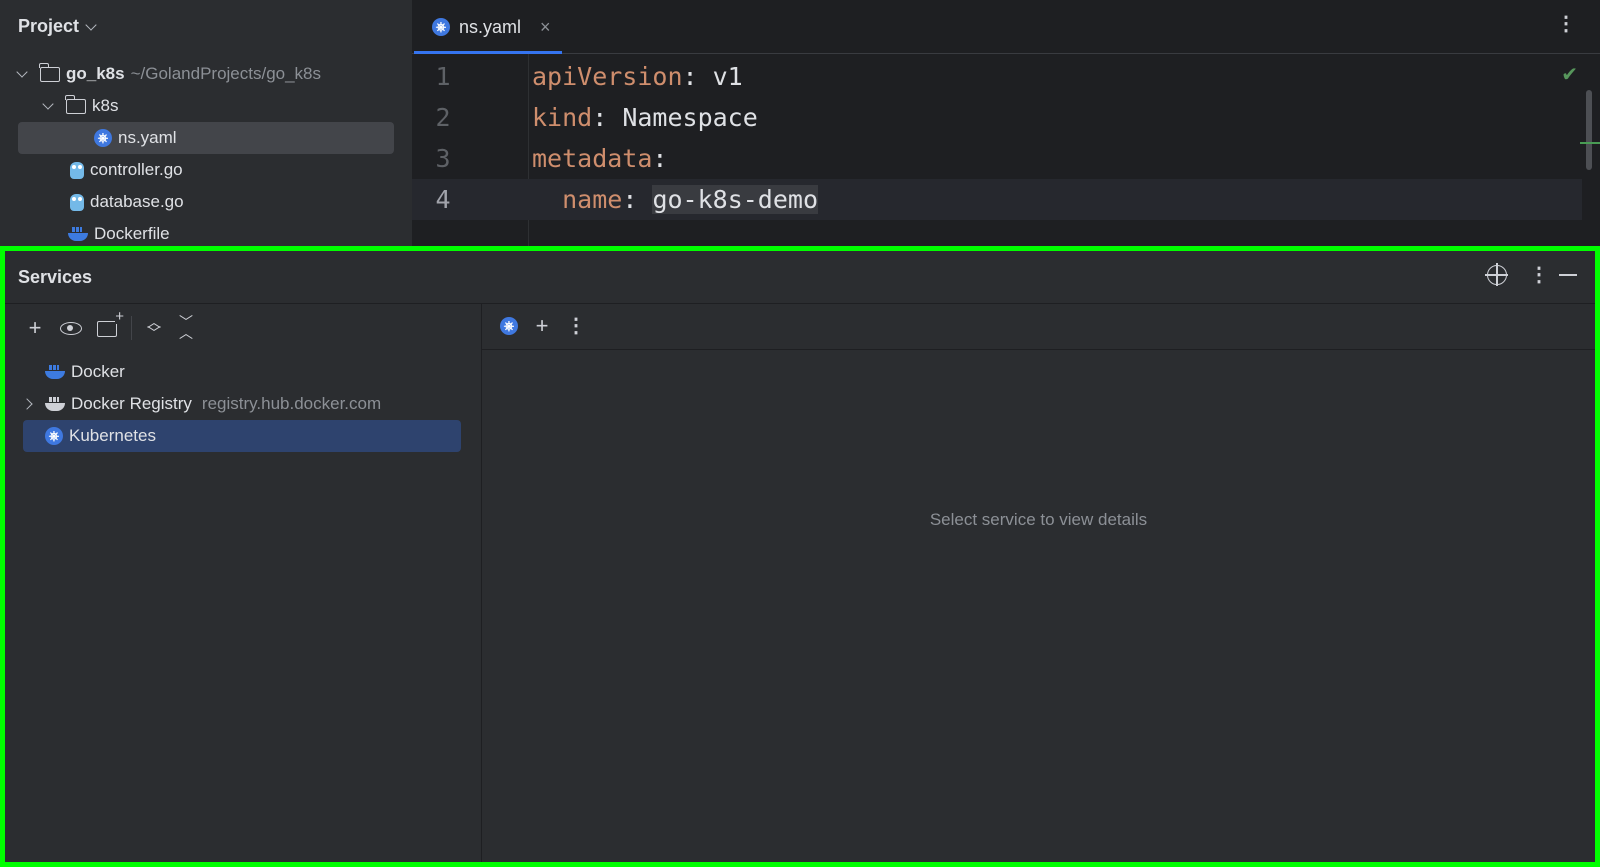  I want to click on yaml-key: kind, so click(562, 117).